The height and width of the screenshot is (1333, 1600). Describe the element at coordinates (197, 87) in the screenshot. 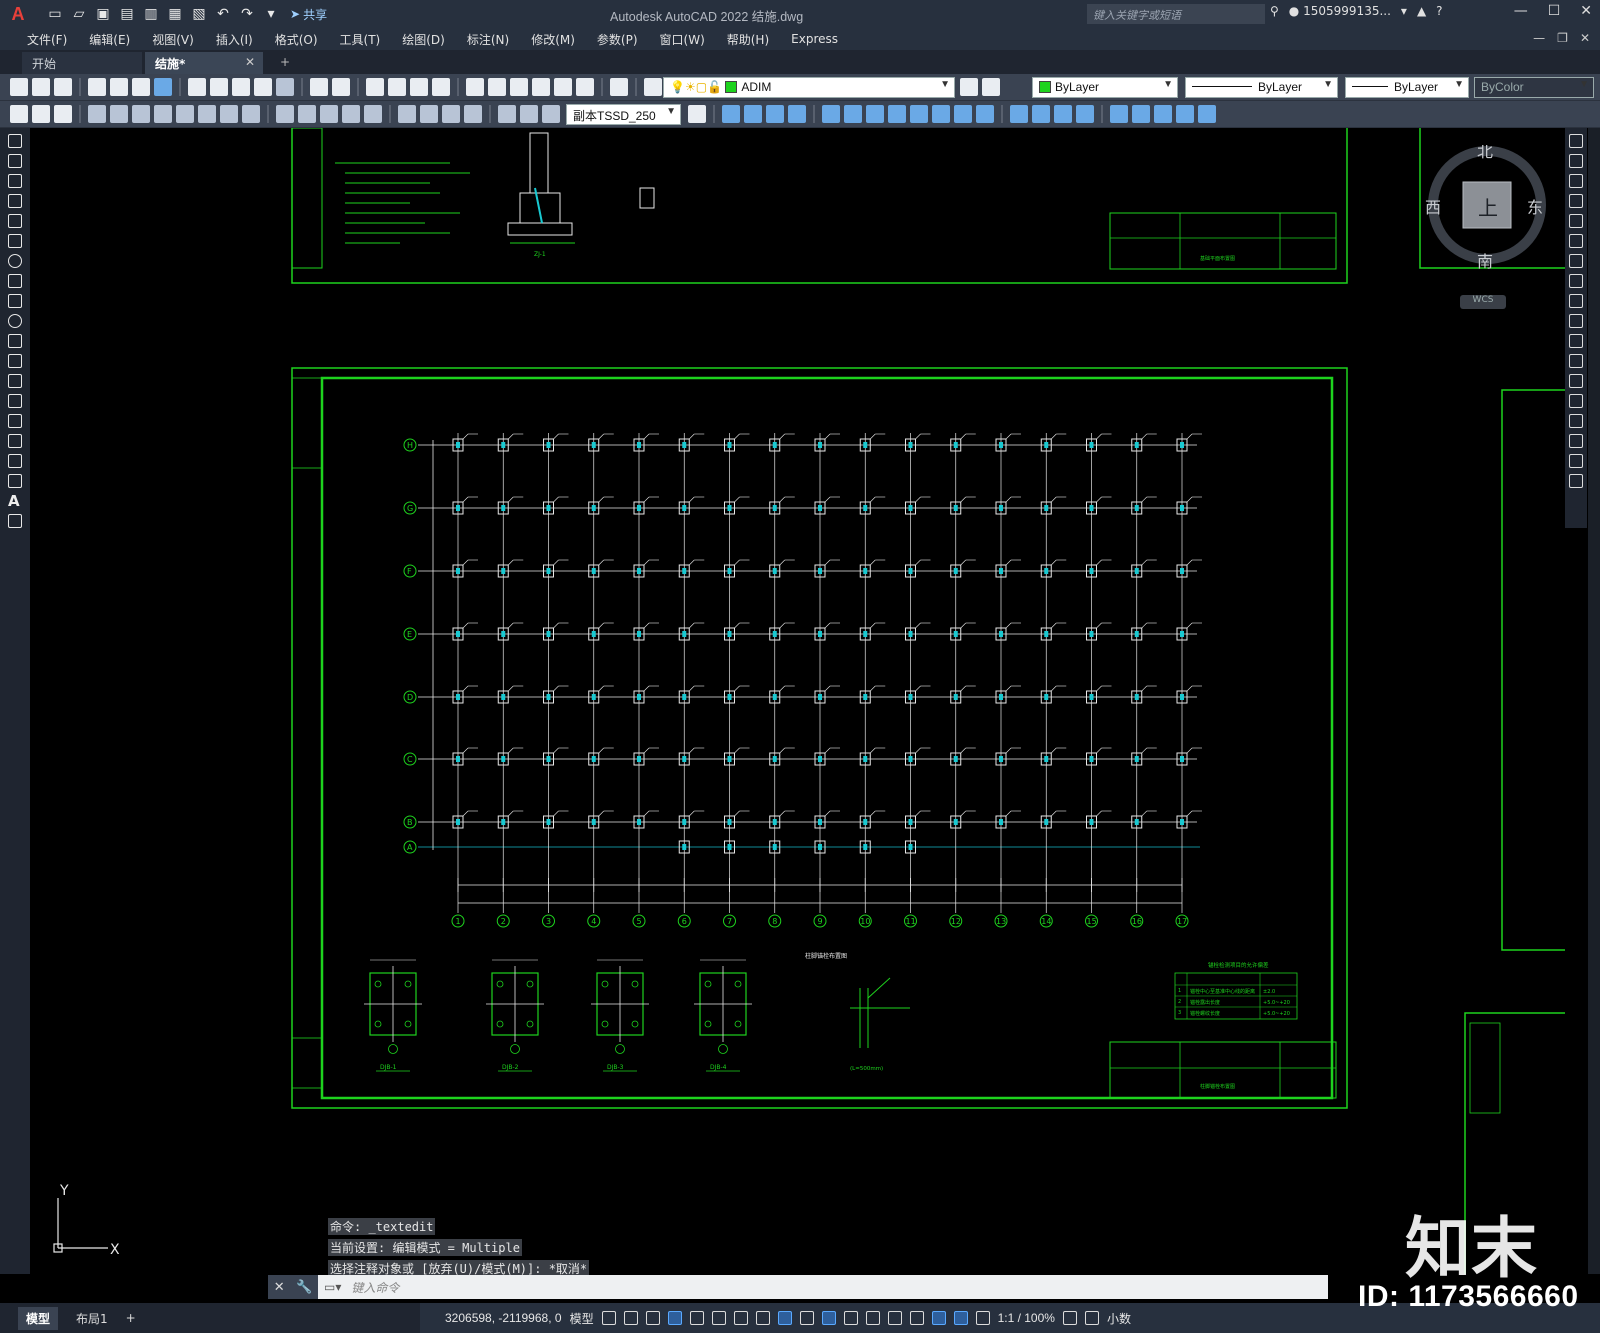

I see `cut-icon` at that location.